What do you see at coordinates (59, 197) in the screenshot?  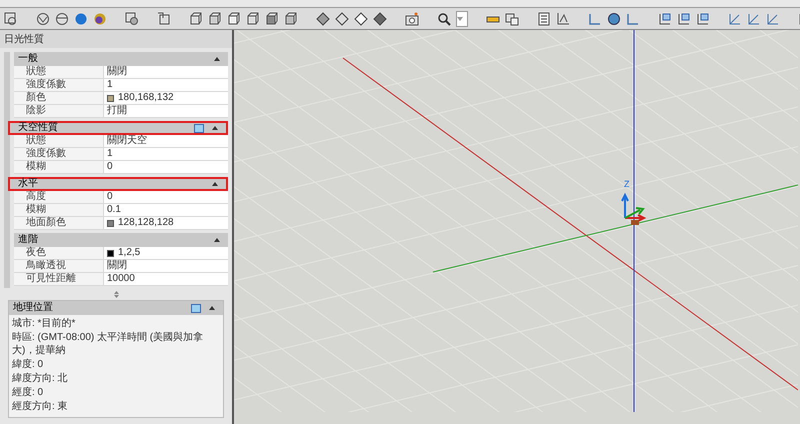 I see `property-label: 高度` at bounding box center [59, 197].